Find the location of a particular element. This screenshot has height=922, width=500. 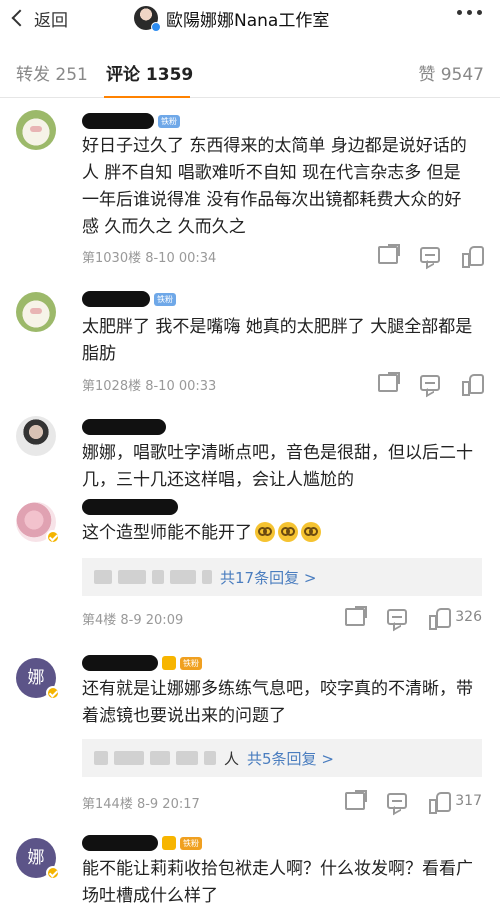

comment-text: 太肥胖了 我不是嘴嗨 她真的太肥胖了 大腿全部都是脂肪 is located at coordinates (277, 340).